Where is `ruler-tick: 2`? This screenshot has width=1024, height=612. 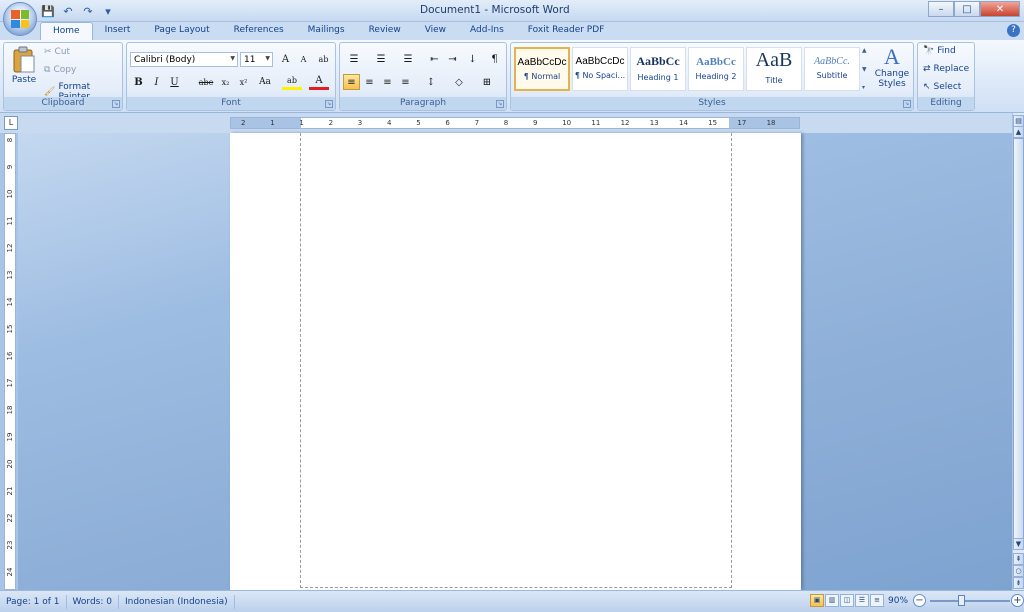 ruler-tick: 2 is located at coordinates (331, 123).